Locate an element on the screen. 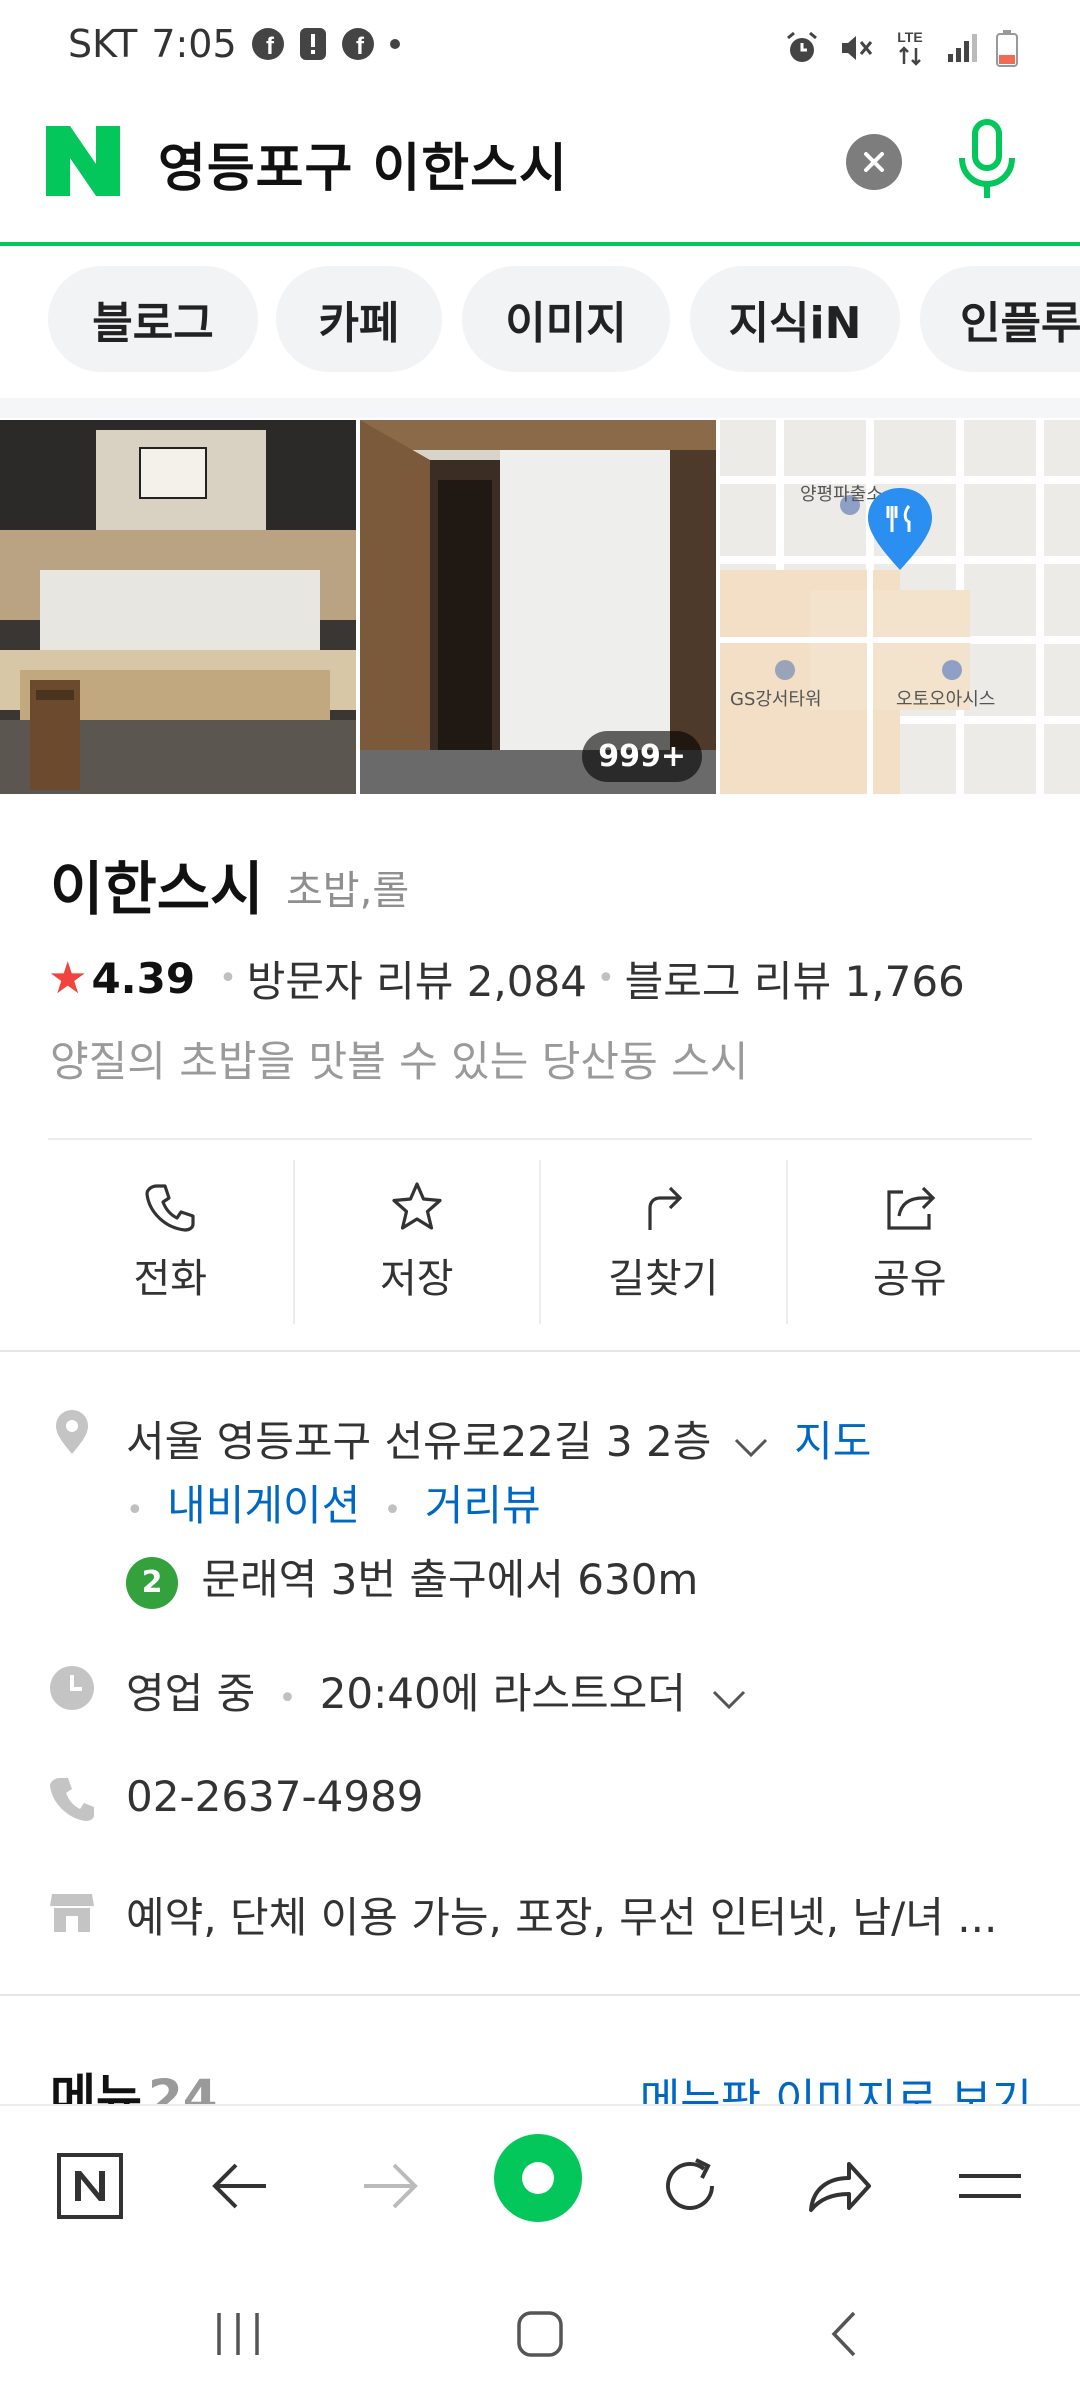 The image size is (1080, 2400). svg-text: LTE is located at coordinates (909, 37).